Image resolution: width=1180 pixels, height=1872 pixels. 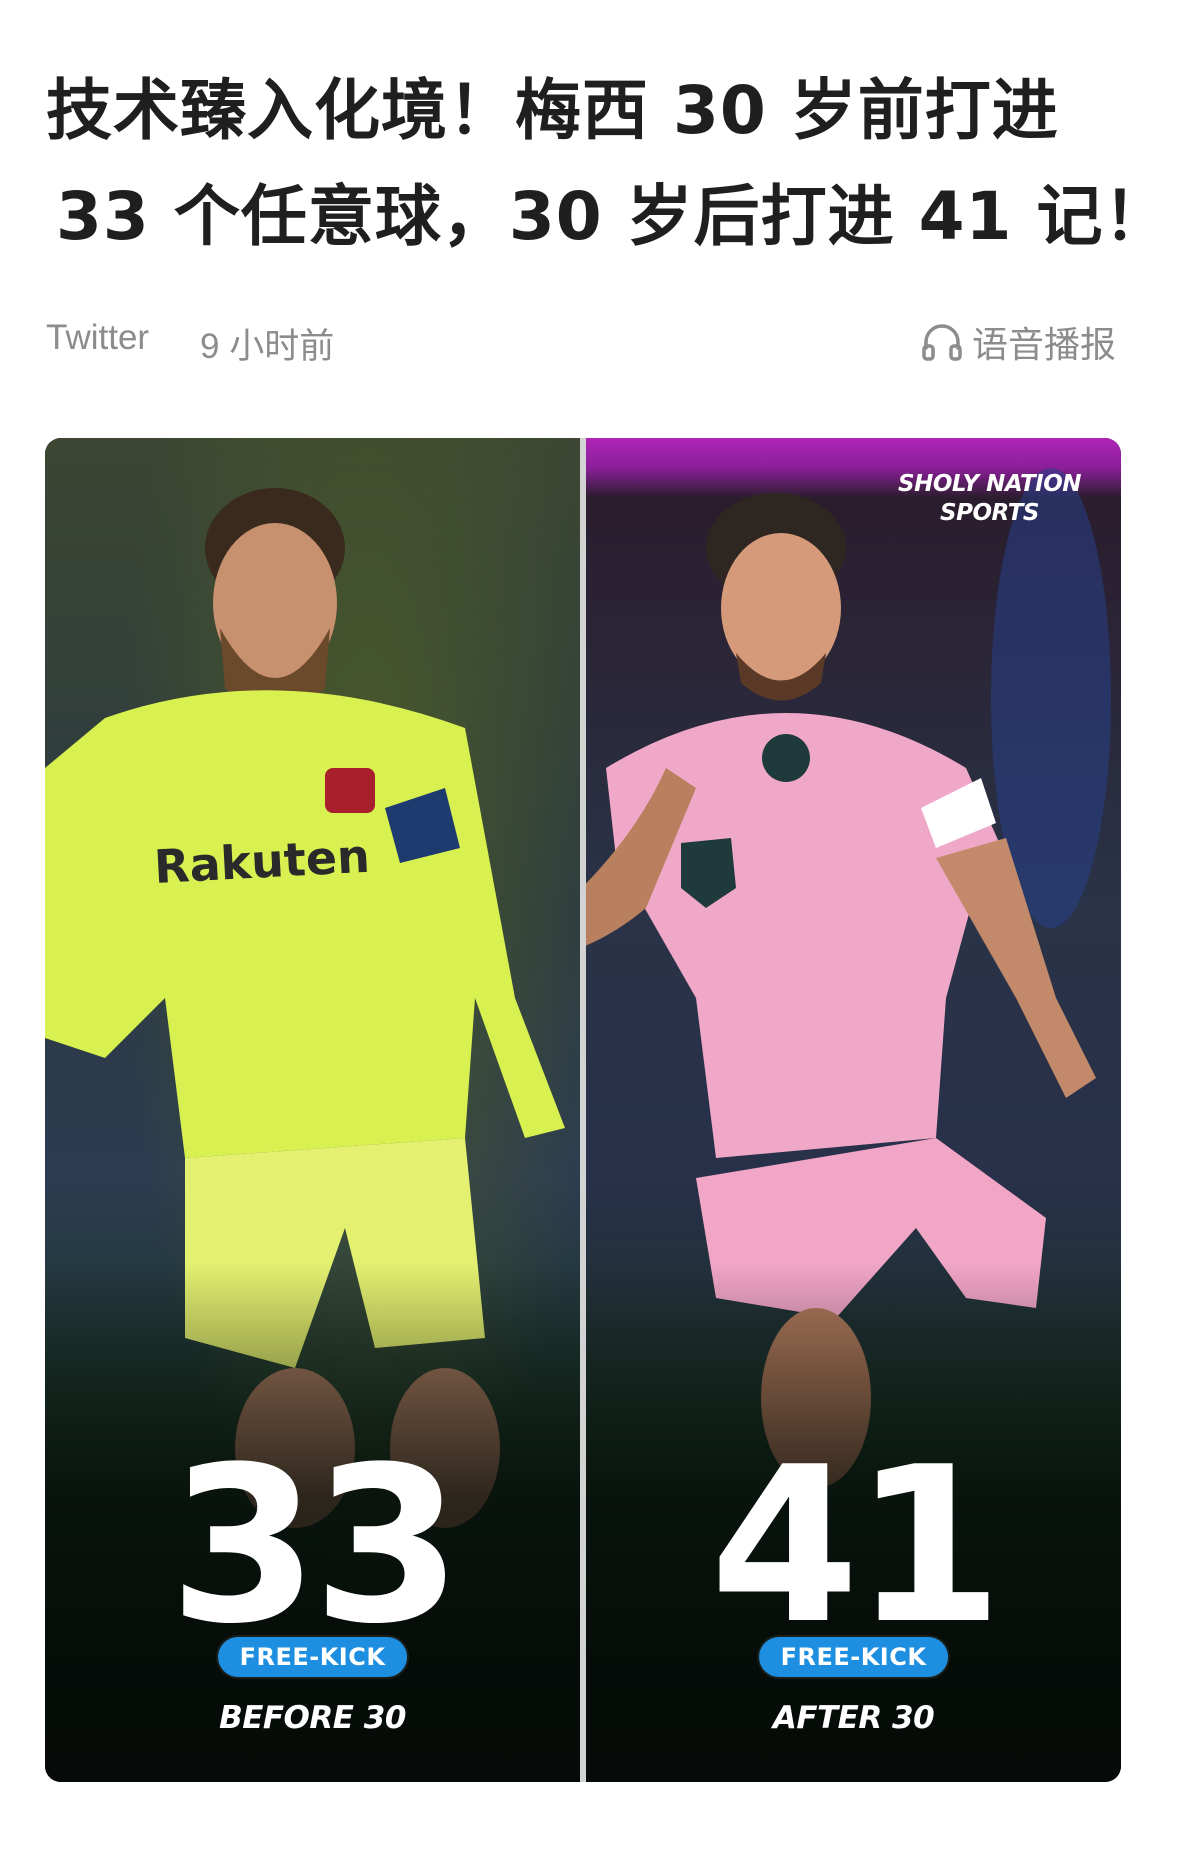 What do you see at coordinates (267, 346) in the screenshot?
I see `article-time: 9 小时前` at bounding box center [267, 346].